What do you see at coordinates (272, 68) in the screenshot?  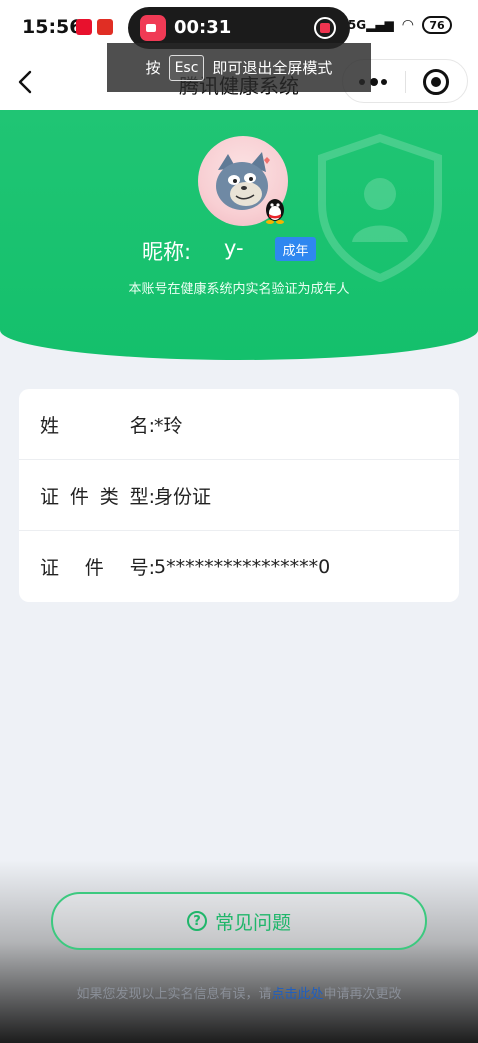 I see `esc-tip-suffix: 即可退出全屏模式` at bounding box center [272, 68].